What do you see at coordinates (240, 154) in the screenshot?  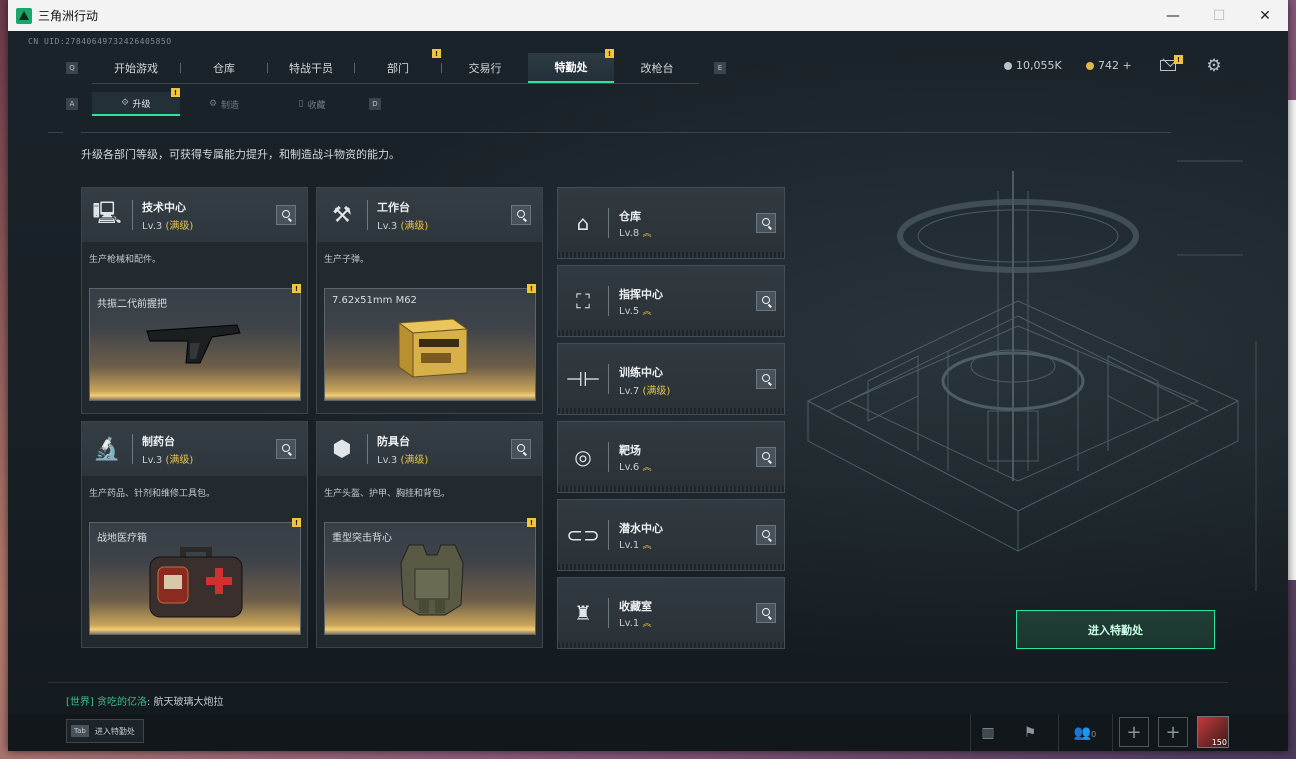 I see `page-description: 升级各部门等级，可获得专属能力提升，和制造战斗物资的能力。` at bounding box center [240, 154].